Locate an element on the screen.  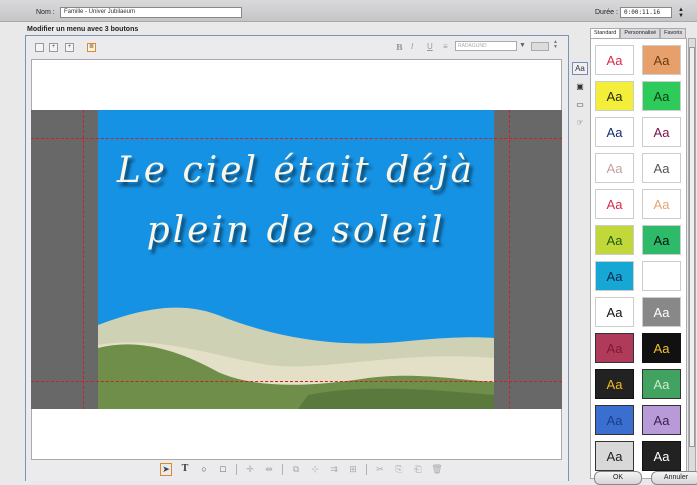
ok-button: OK is located at coordinates (618, 478).